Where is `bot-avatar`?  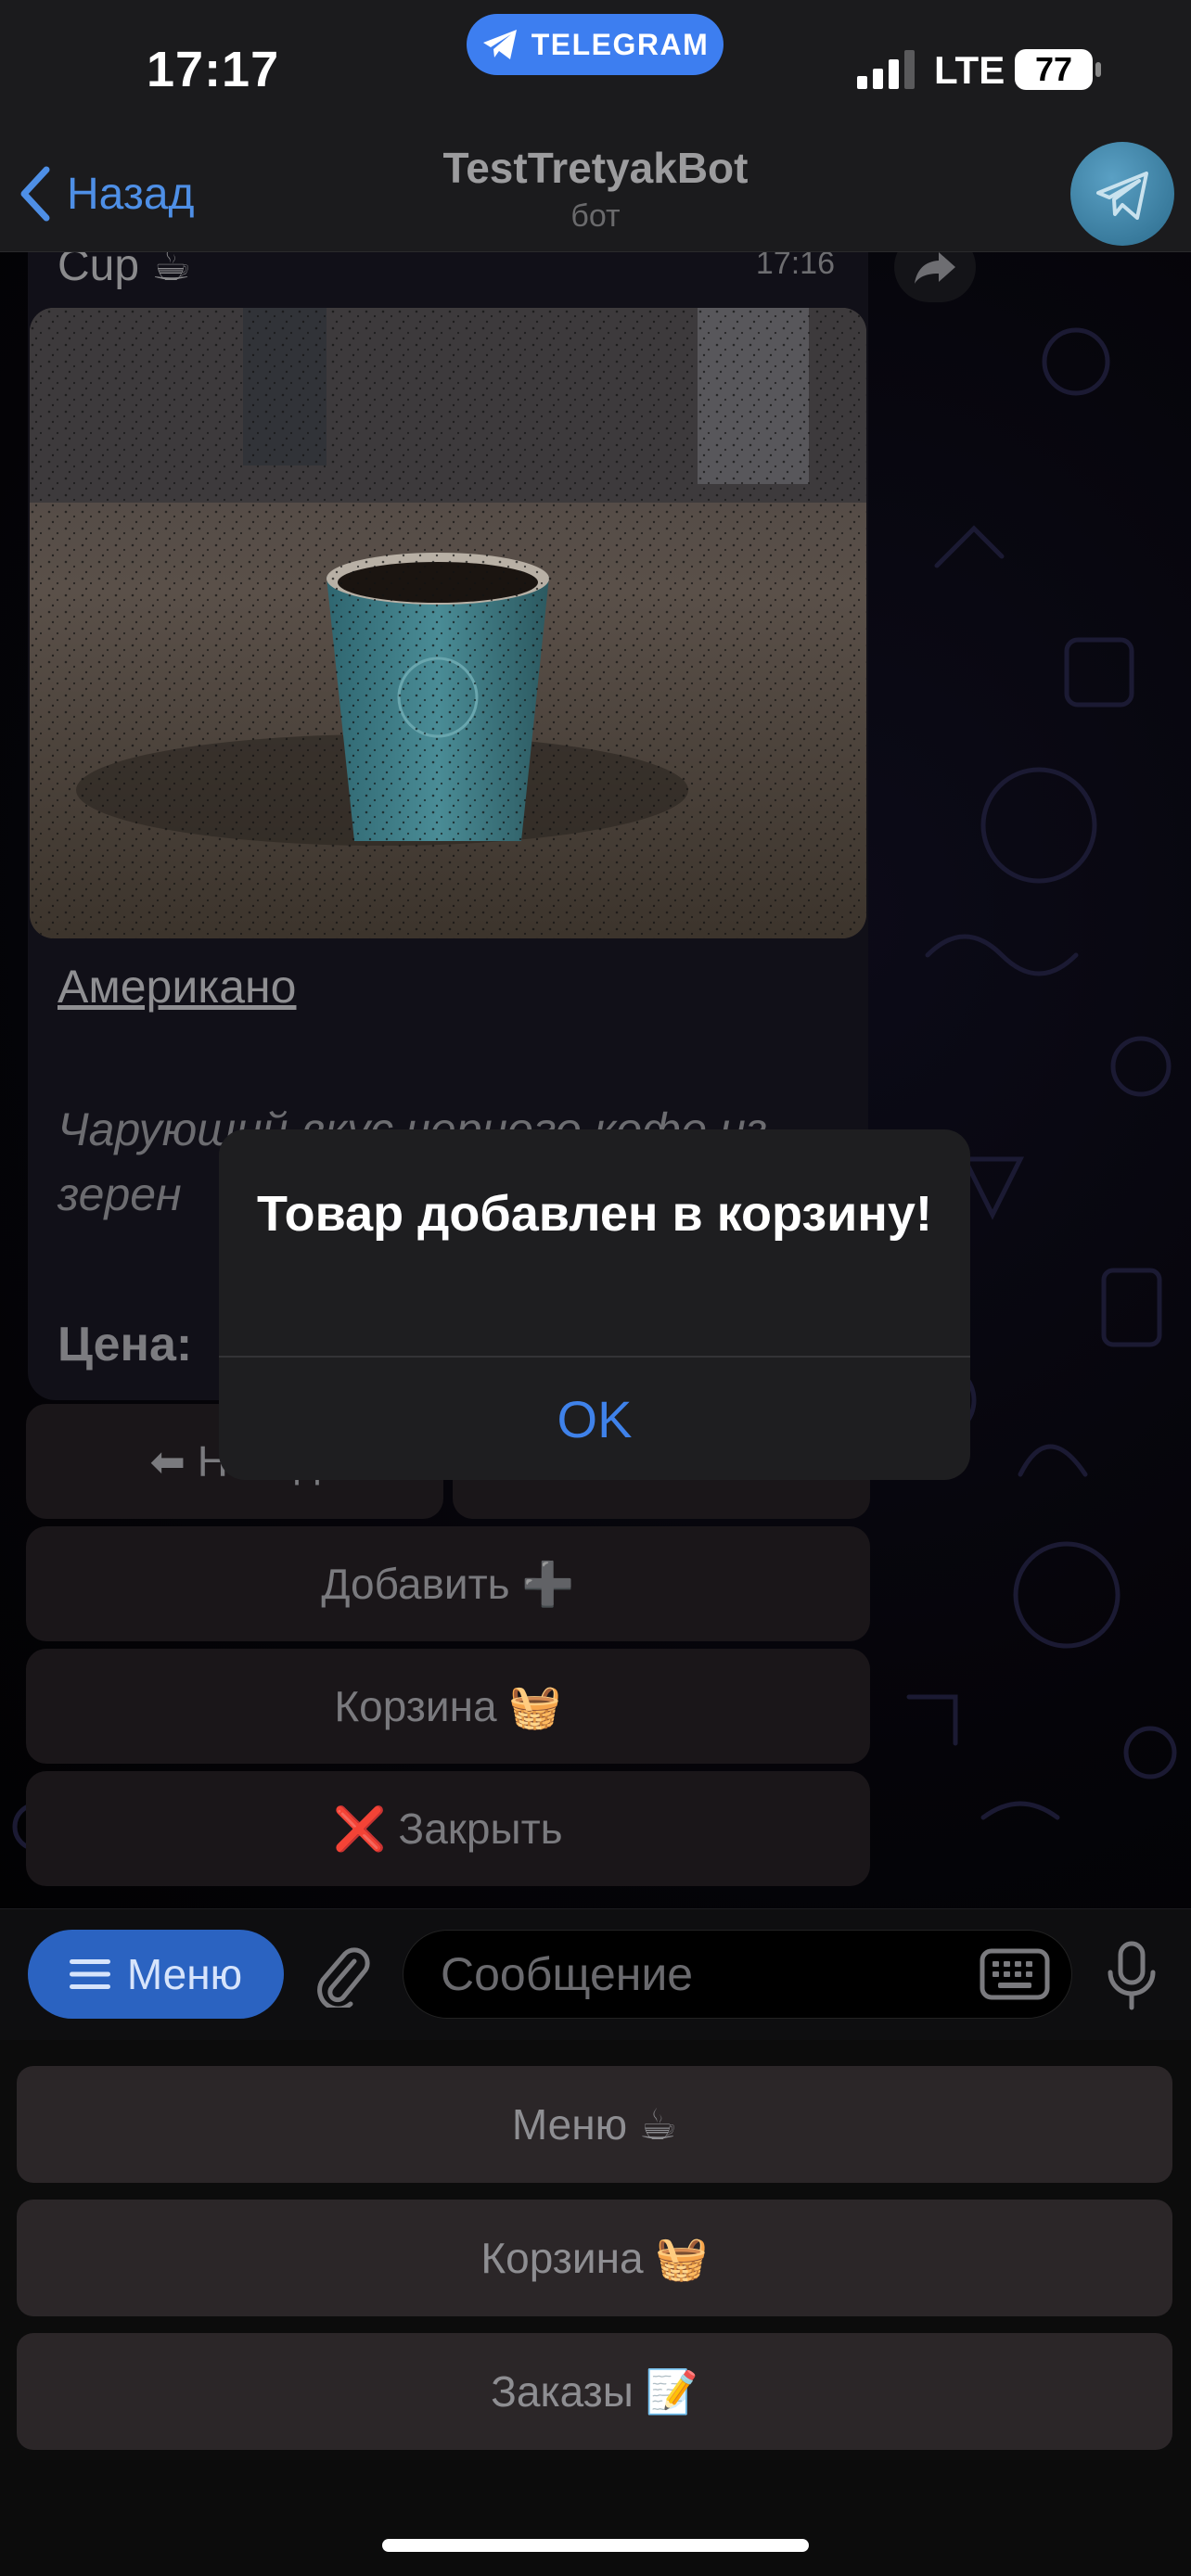
bot-avatar is located at coordinates (1122, 194).